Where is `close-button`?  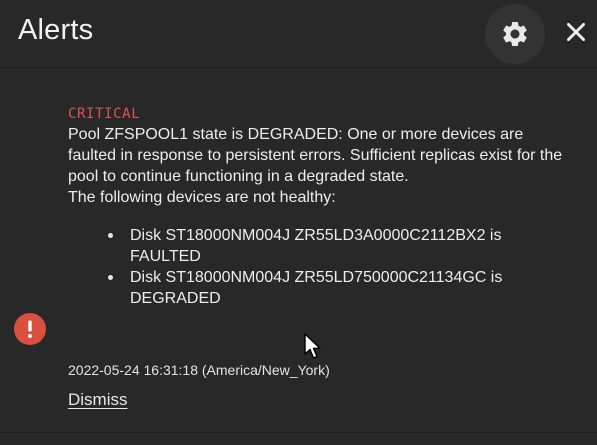 close-button is located at coordinates (576, 32).